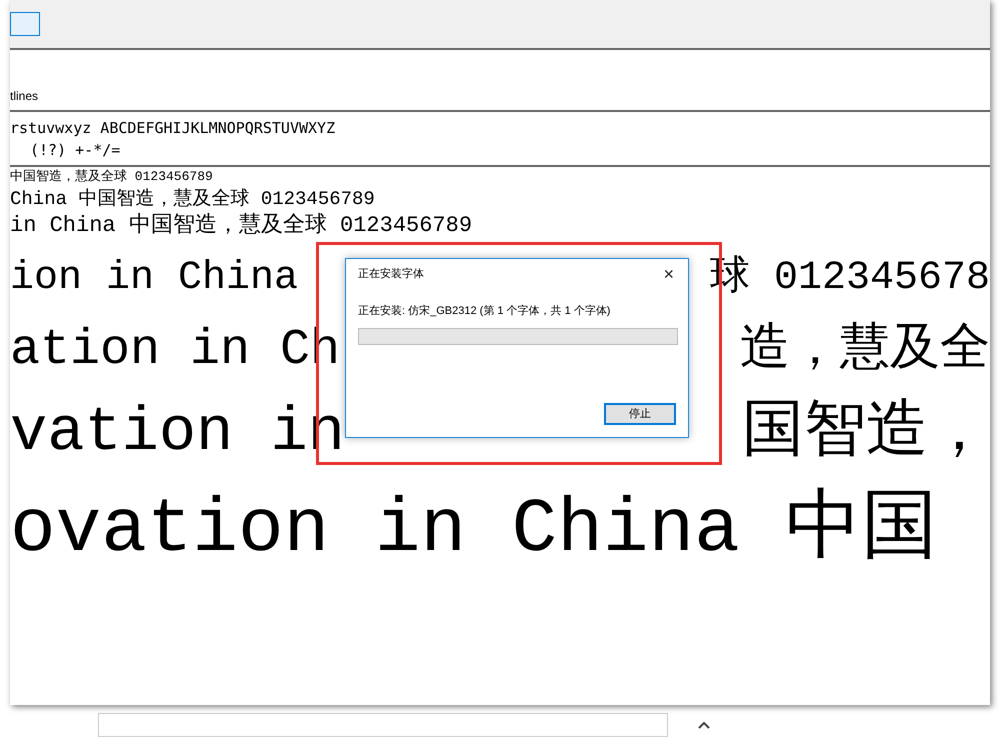 Image resolution: width=1000 pixels, height=755 pixels. What do you see at coordinates (25, 24) in the screenshot?
I see `toolbar-button` at bounding box center [25, 24].